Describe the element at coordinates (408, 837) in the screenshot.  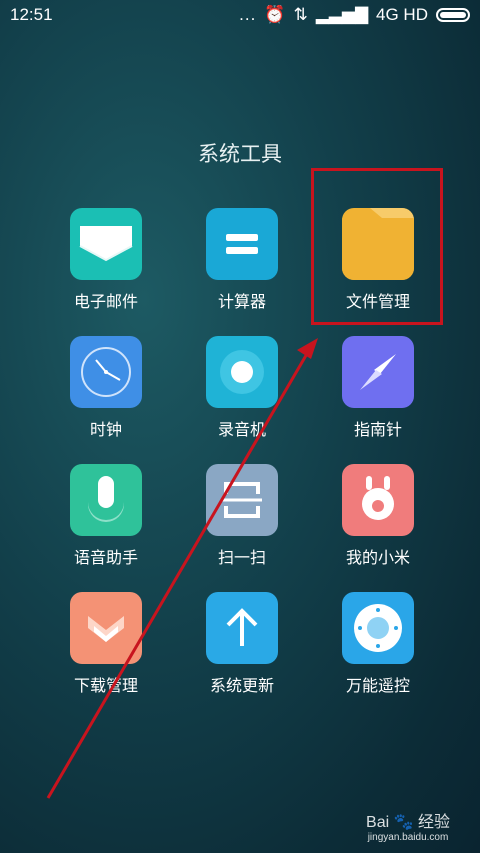
I see `watermark-url: jingyan.baidu.com` at that location.